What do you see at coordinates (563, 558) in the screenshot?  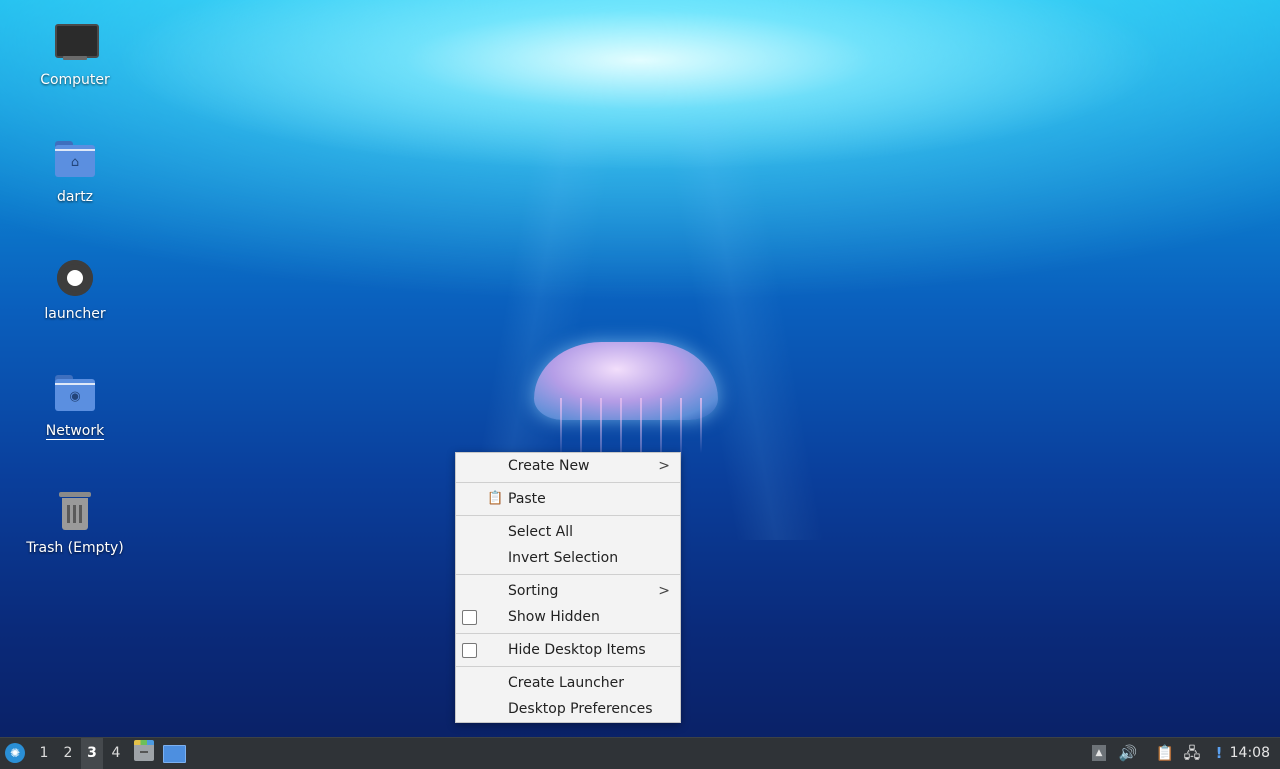 I see `menu-item-label: Invert Selection` at bounding box center [563, 558].